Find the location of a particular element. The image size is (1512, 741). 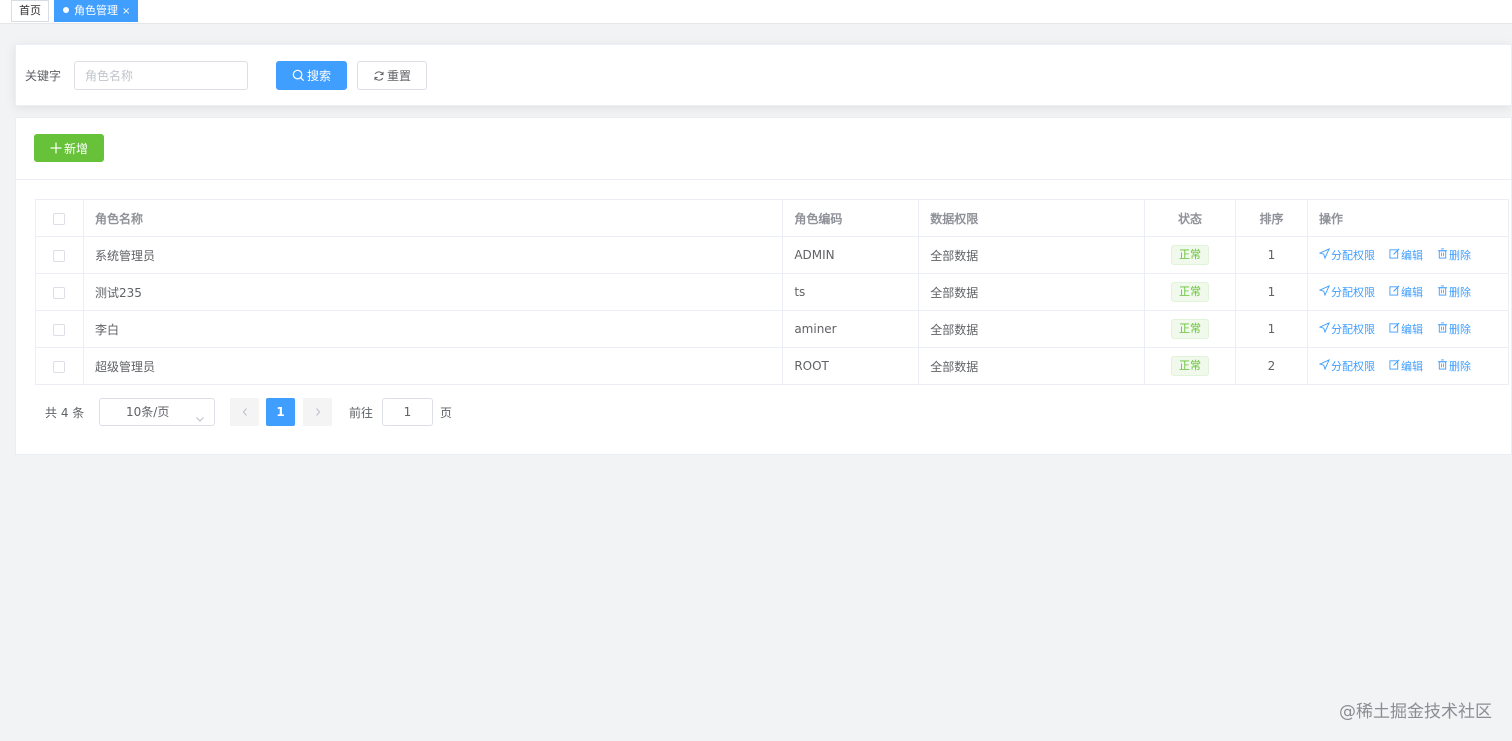

reset-button-label: 重置 is located at coordinates (398, 76).